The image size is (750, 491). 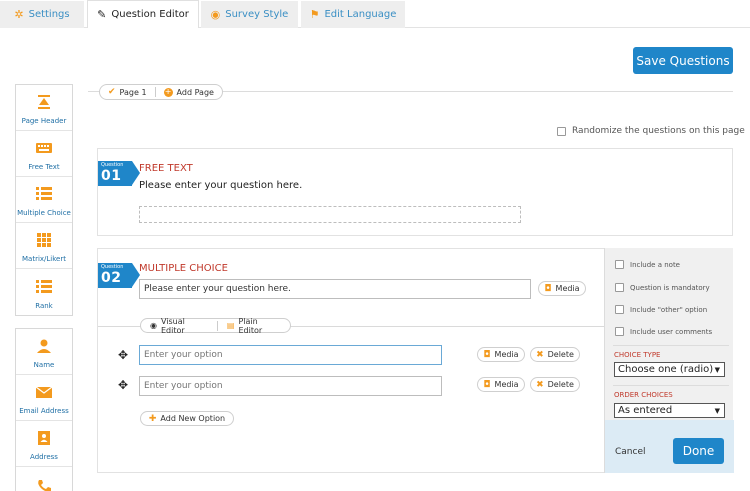 I want to click on envelope-icon, so click(x=44, y=392).